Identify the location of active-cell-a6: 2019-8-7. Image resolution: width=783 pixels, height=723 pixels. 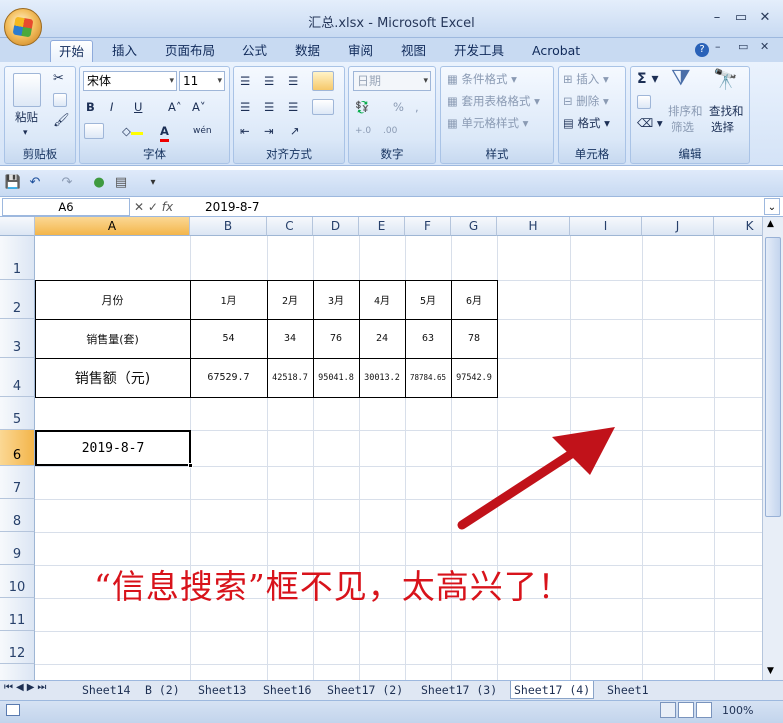
(114, 449).